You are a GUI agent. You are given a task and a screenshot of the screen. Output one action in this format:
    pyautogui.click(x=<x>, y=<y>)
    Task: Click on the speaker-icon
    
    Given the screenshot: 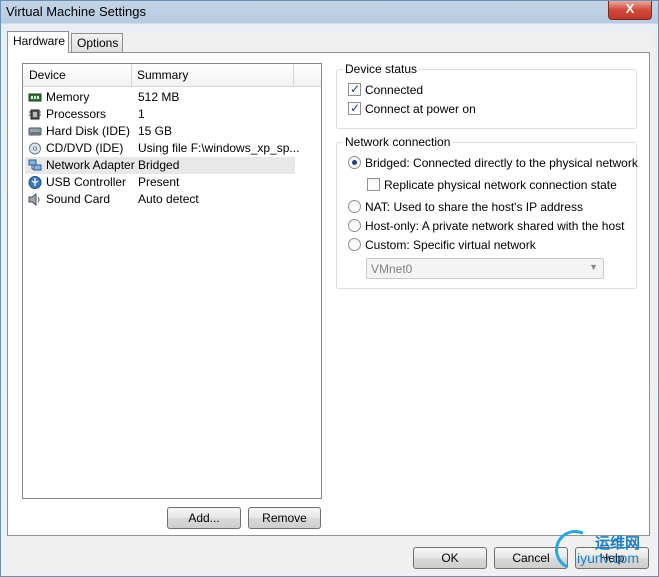 What is the action you would take?
    pyautogui.click(x=34, y=199)
    